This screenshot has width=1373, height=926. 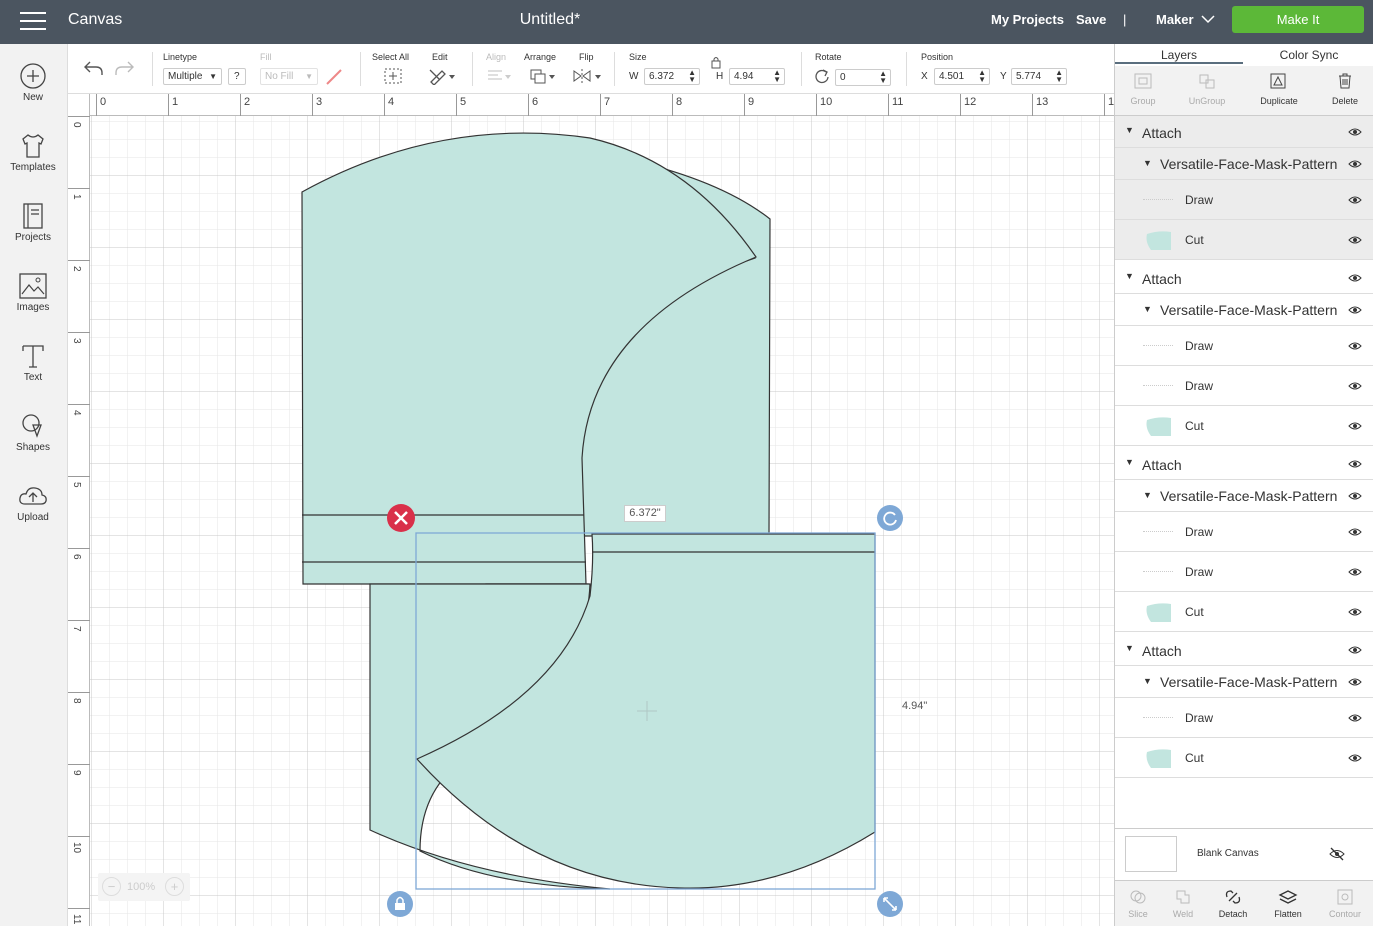 I want to click on detach-button: Detach, so click(x=1233, y=904).